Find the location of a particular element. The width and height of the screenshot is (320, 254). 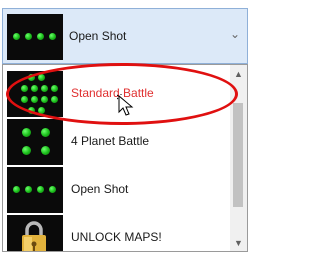

list-scrollbar: ▲ ▼ is located at coordinates (238, 158).